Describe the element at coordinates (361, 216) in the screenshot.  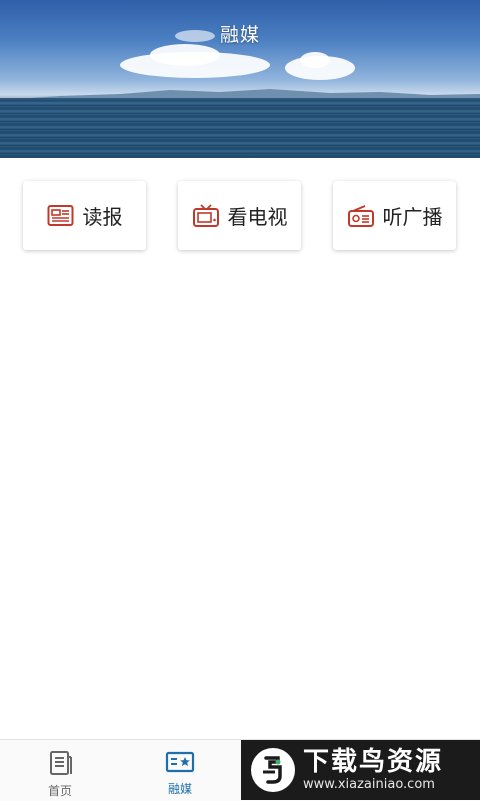
I see `radio-icon` at that location.